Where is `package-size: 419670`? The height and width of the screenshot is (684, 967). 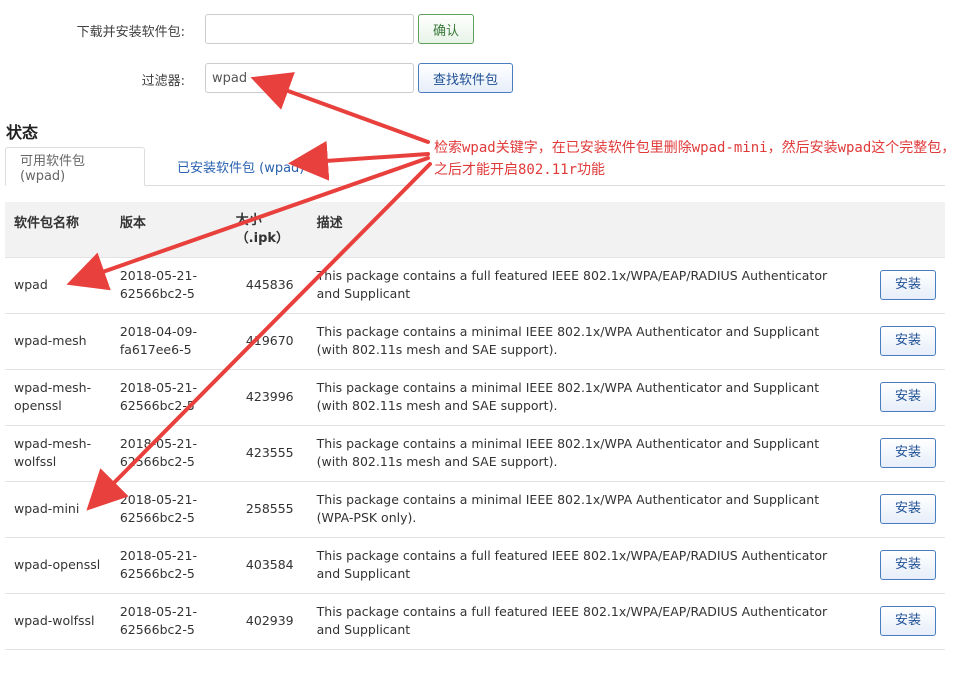 package-size: 419670 is located at coordinates (264, 340).